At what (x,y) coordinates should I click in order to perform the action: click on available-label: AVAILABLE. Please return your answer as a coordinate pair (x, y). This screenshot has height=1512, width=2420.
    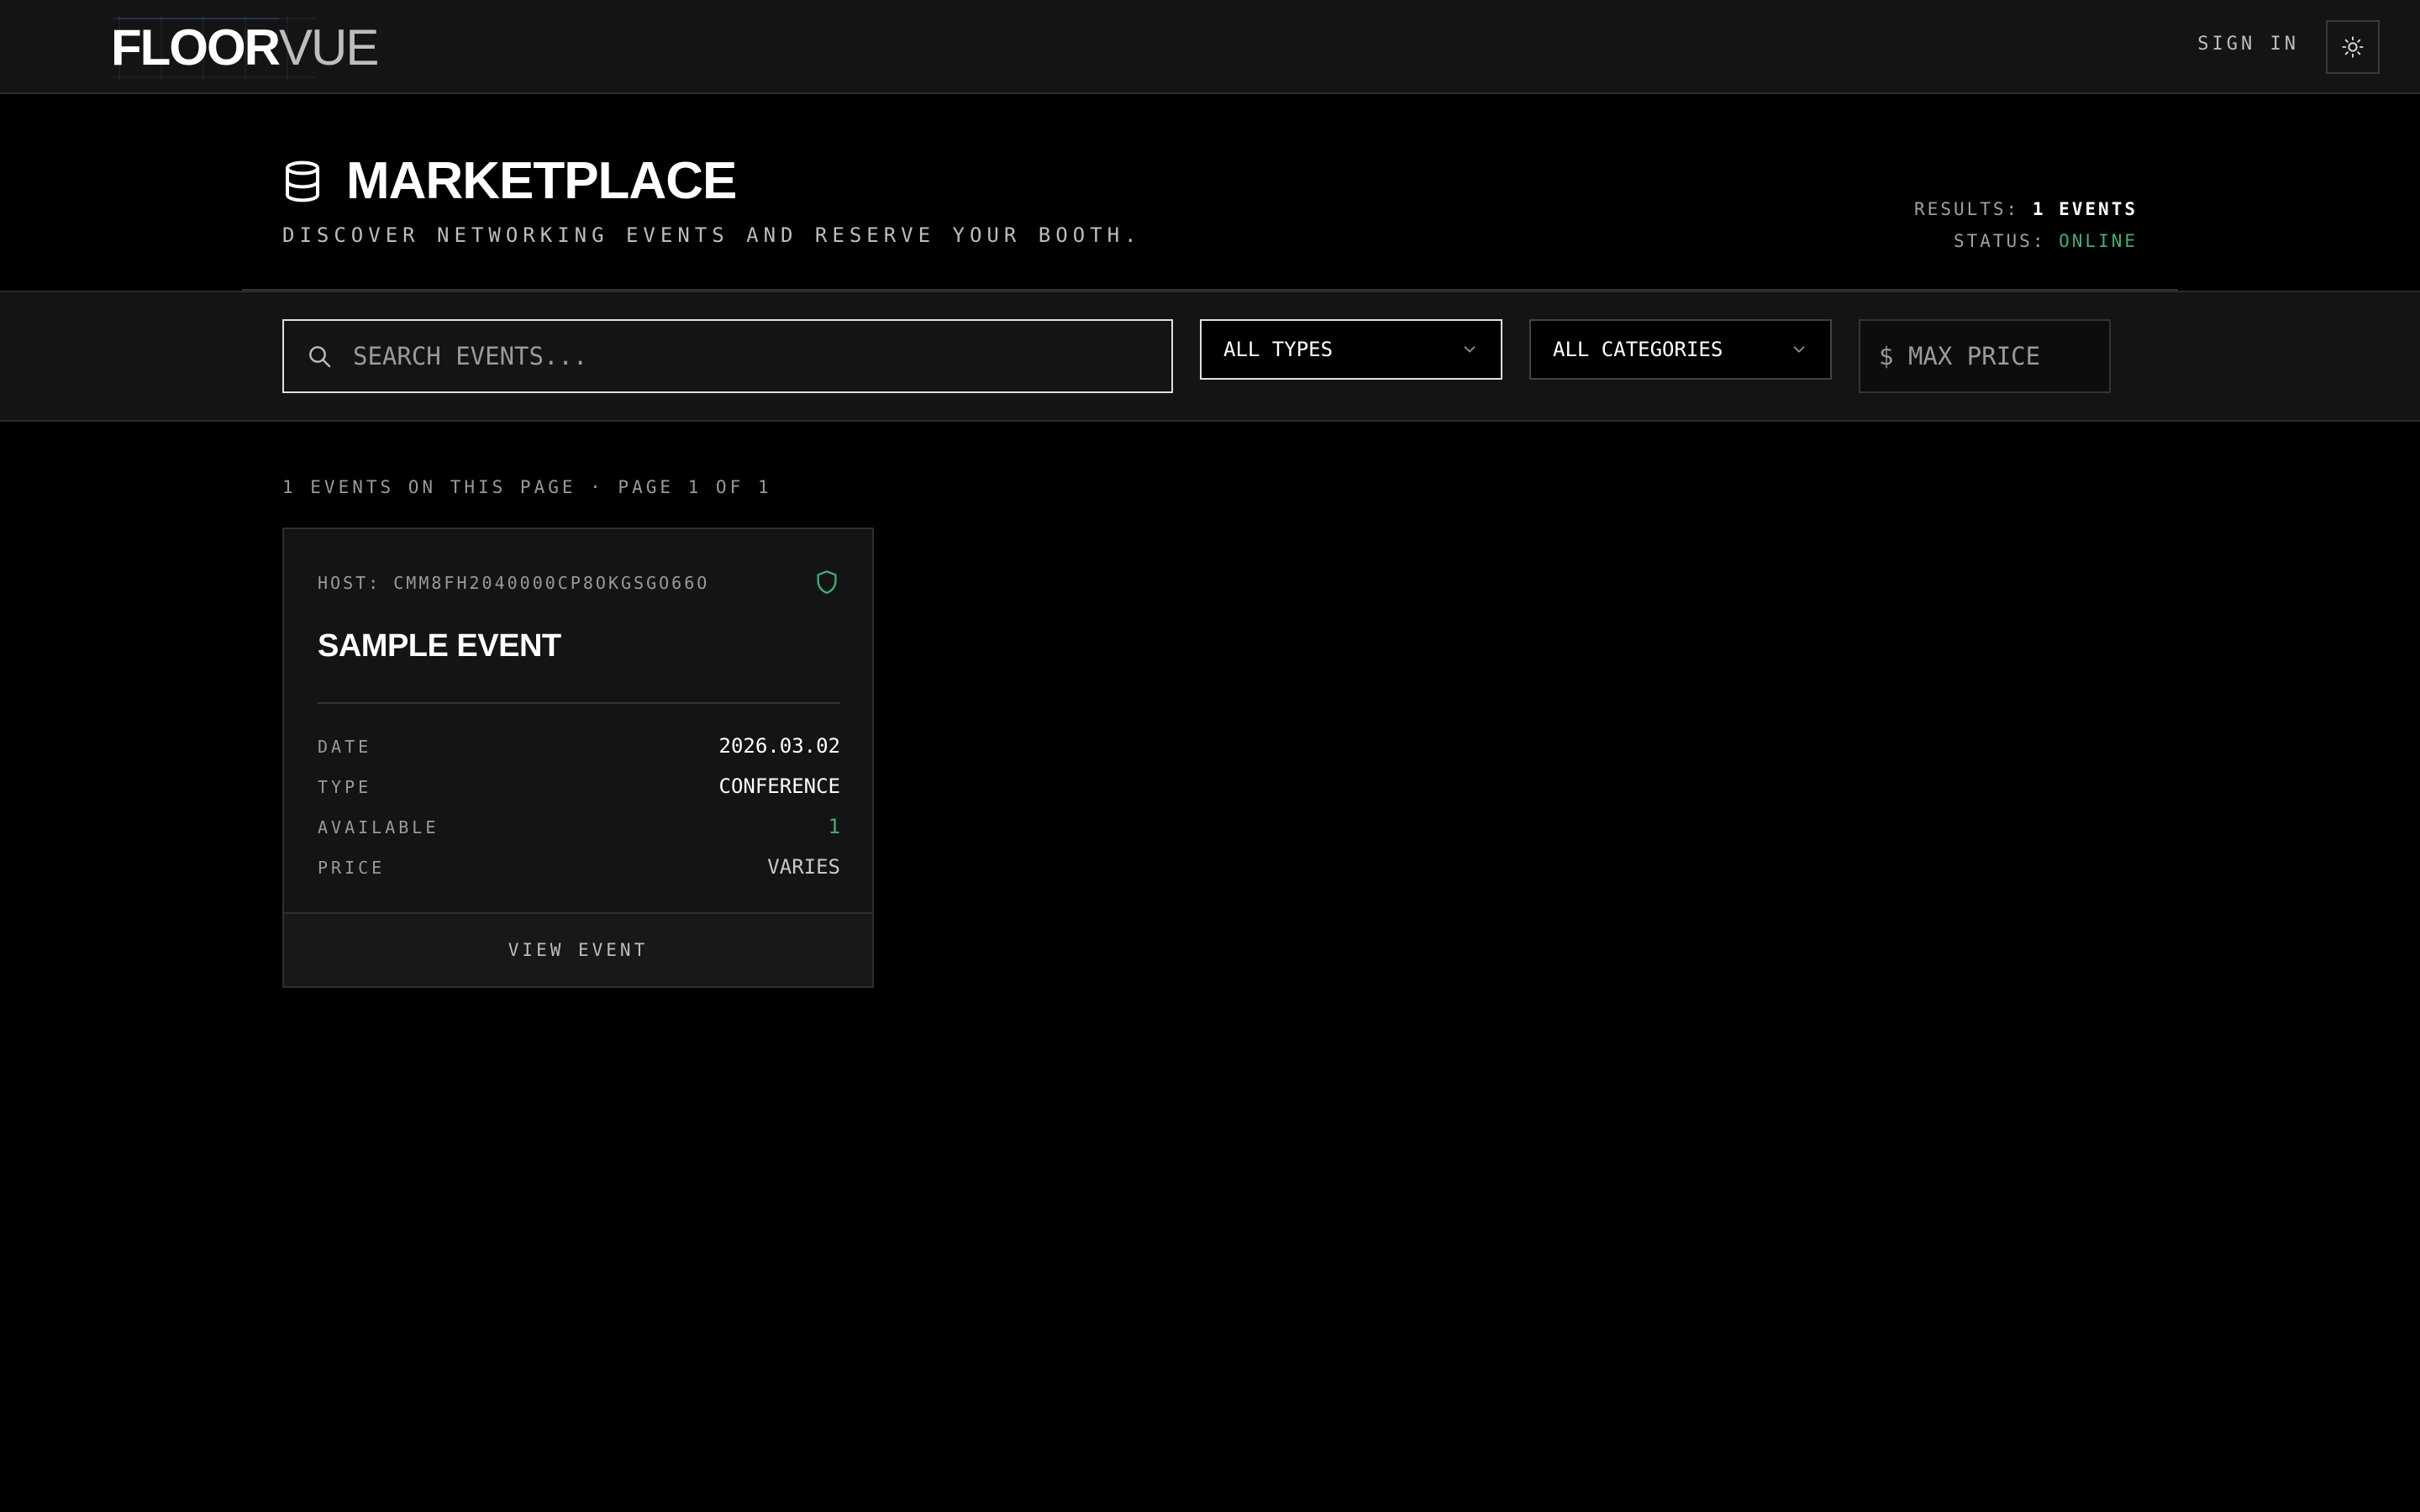
    Looking at the image, I should click on (378, 827).